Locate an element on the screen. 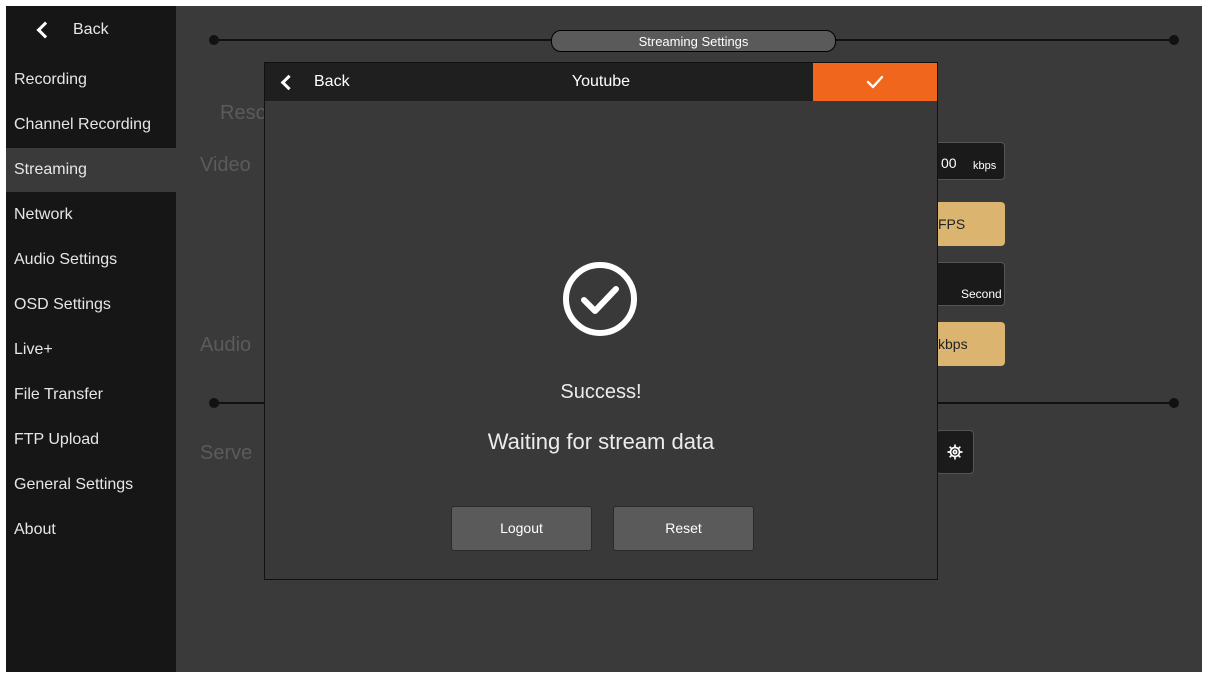 The image size is (1208, 678). logout-button: Logout is located at coordinates (521, 528).